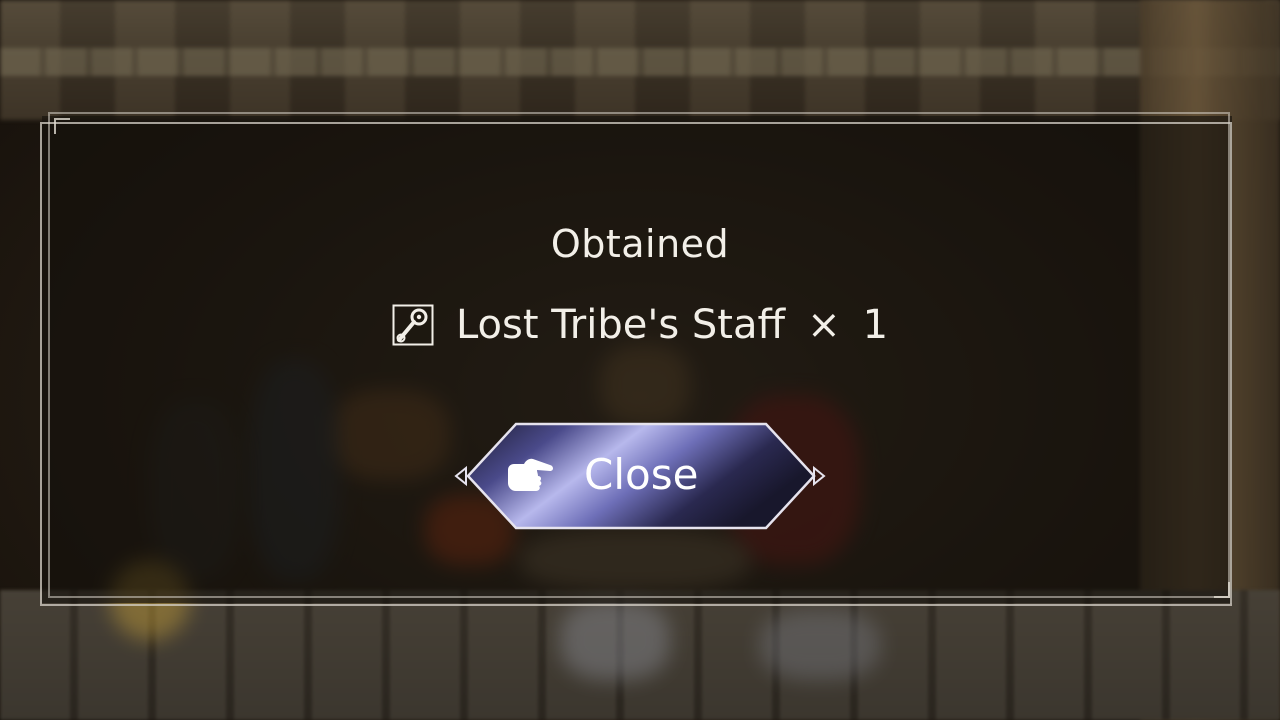 This screenshot has height=720, width=1280. Describe the element at coordinates (875, 325) in the screenshot. I see `item-quantity: 1` at that location.